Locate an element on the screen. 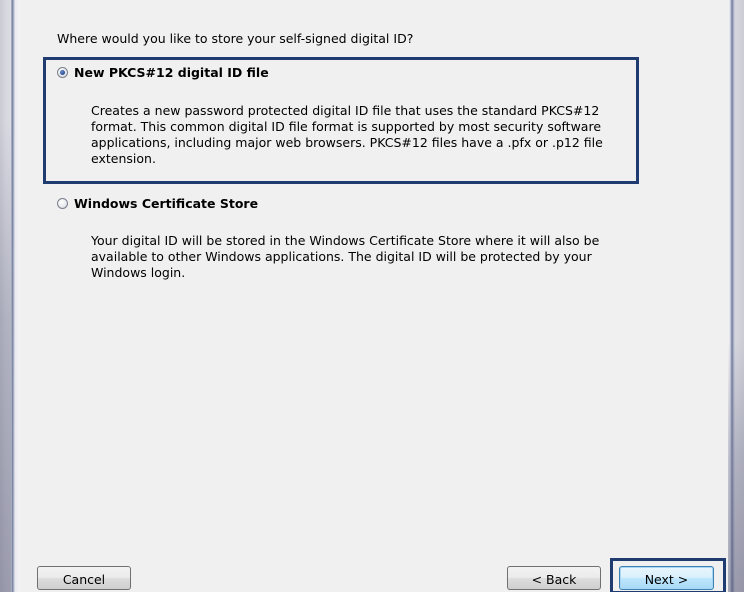 The width and height of the screenshot is (744, 592). cancel-button: Cancel is located at coordinates (84, 578).